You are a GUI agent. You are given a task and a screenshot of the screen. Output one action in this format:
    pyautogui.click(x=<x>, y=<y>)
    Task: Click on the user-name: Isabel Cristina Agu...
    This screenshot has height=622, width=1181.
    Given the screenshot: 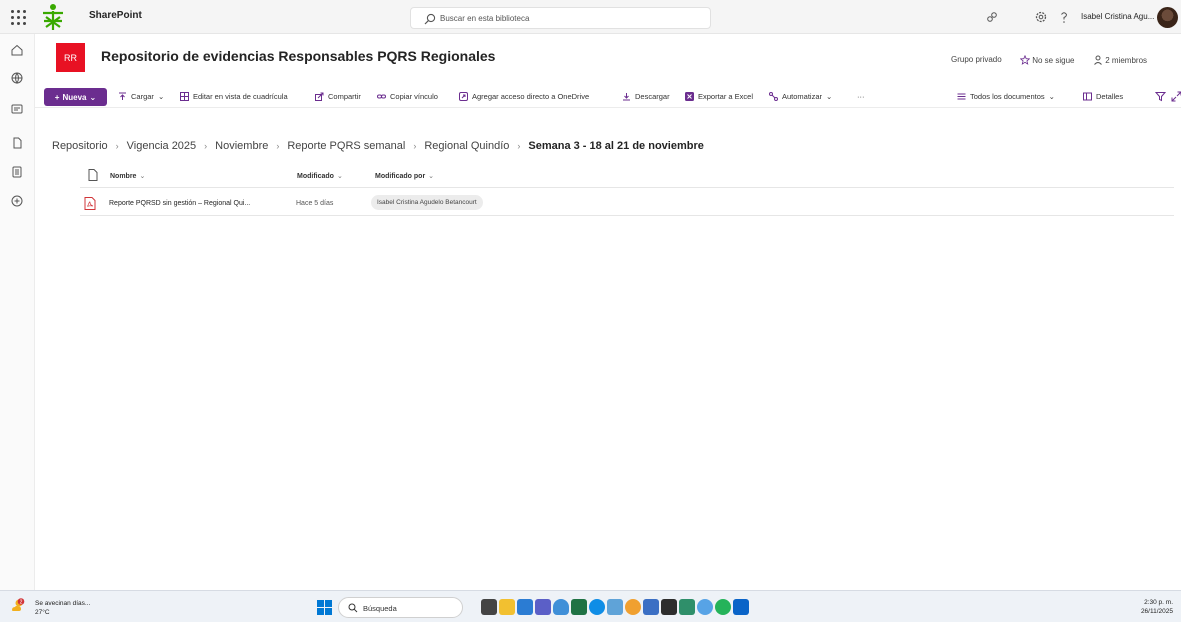 What is the action you would take?
    pyautogui.click(x=1117, y=16)
    